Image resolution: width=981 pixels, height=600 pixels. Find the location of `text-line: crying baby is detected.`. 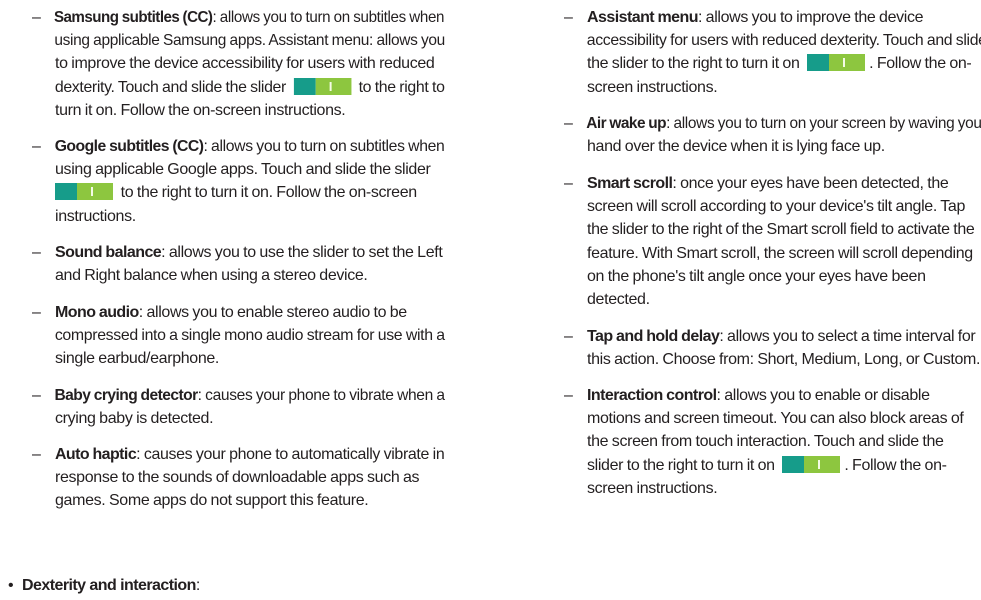

text-line: crying baby is detected. is located at coordinates (134, 419).